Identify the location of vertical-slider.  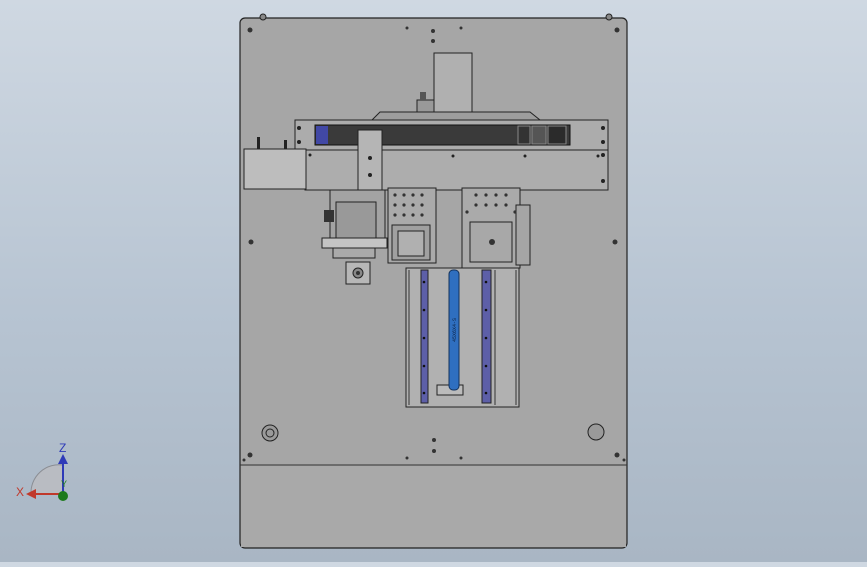
(370, 161).